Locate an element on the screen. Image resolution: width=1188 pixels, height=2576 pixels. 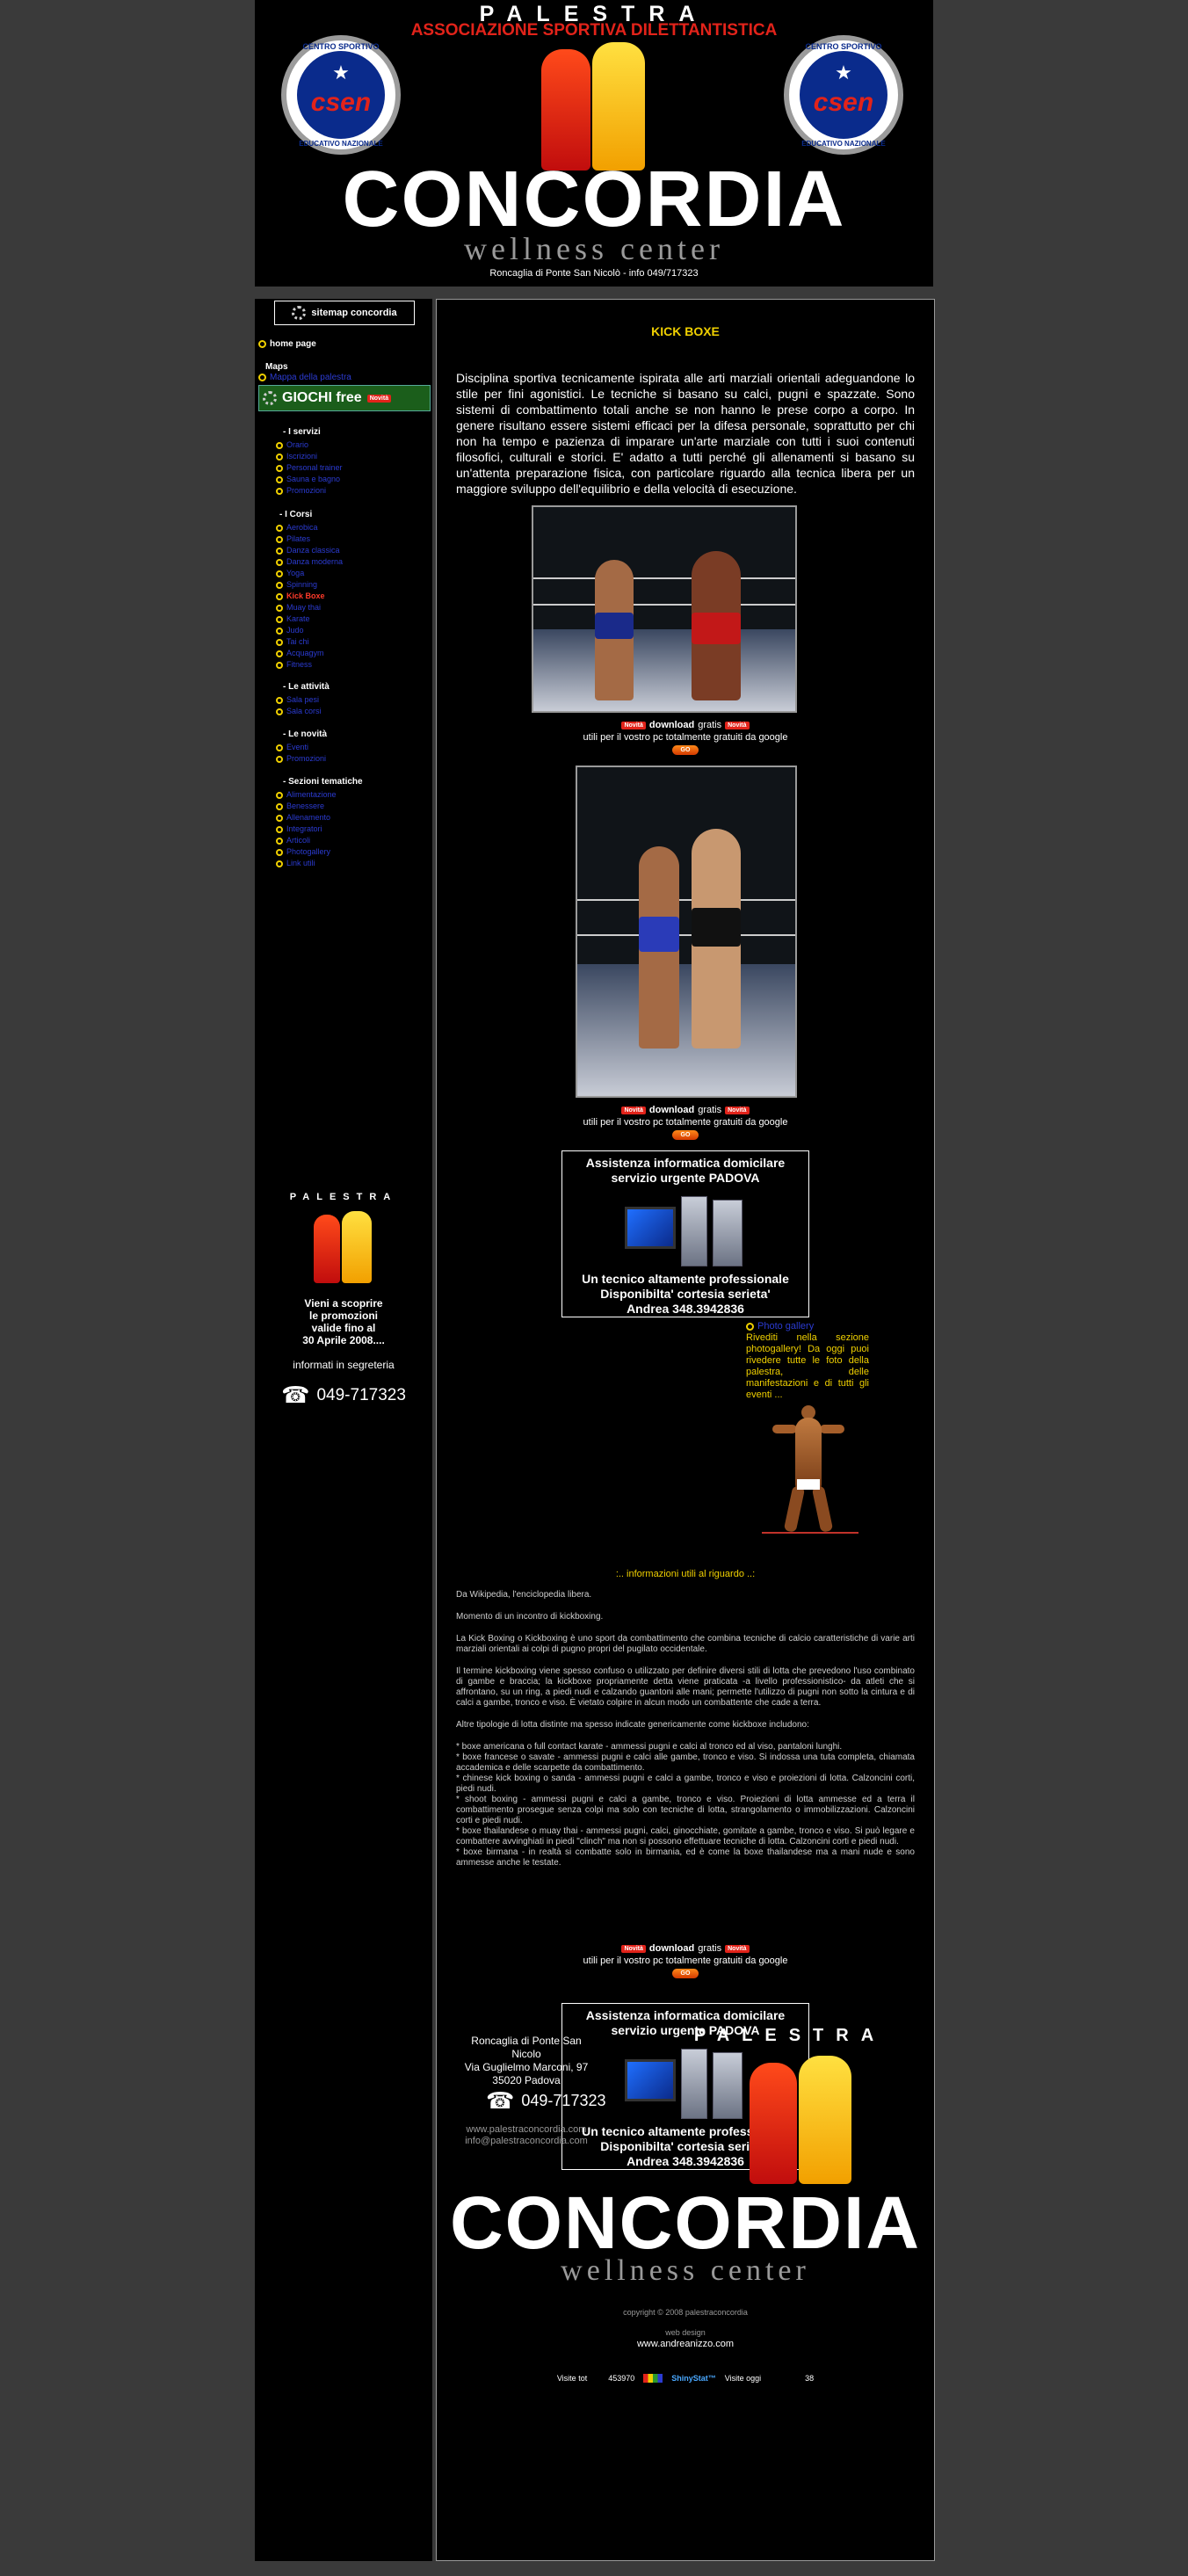
menu-item: Karate is located at coordinates (309, 619).